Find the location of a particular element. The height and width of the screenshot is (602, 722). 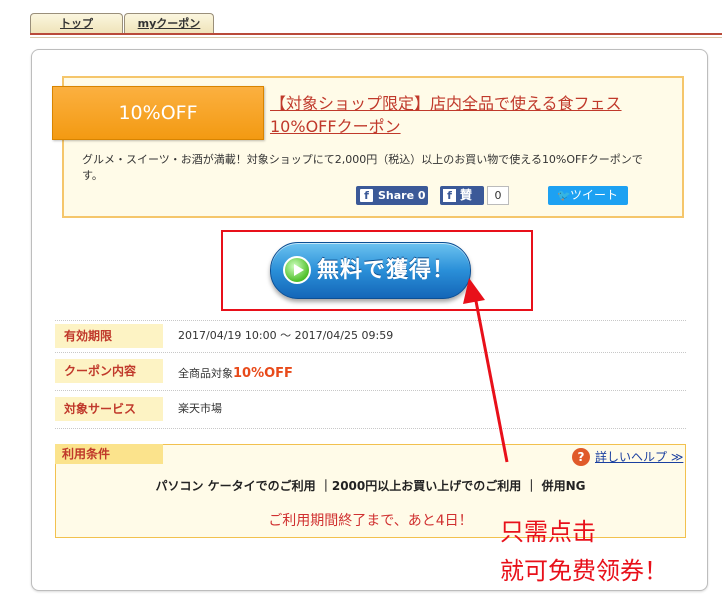

facebook-like-button: f 賛 is located at coordinates (462, 195).